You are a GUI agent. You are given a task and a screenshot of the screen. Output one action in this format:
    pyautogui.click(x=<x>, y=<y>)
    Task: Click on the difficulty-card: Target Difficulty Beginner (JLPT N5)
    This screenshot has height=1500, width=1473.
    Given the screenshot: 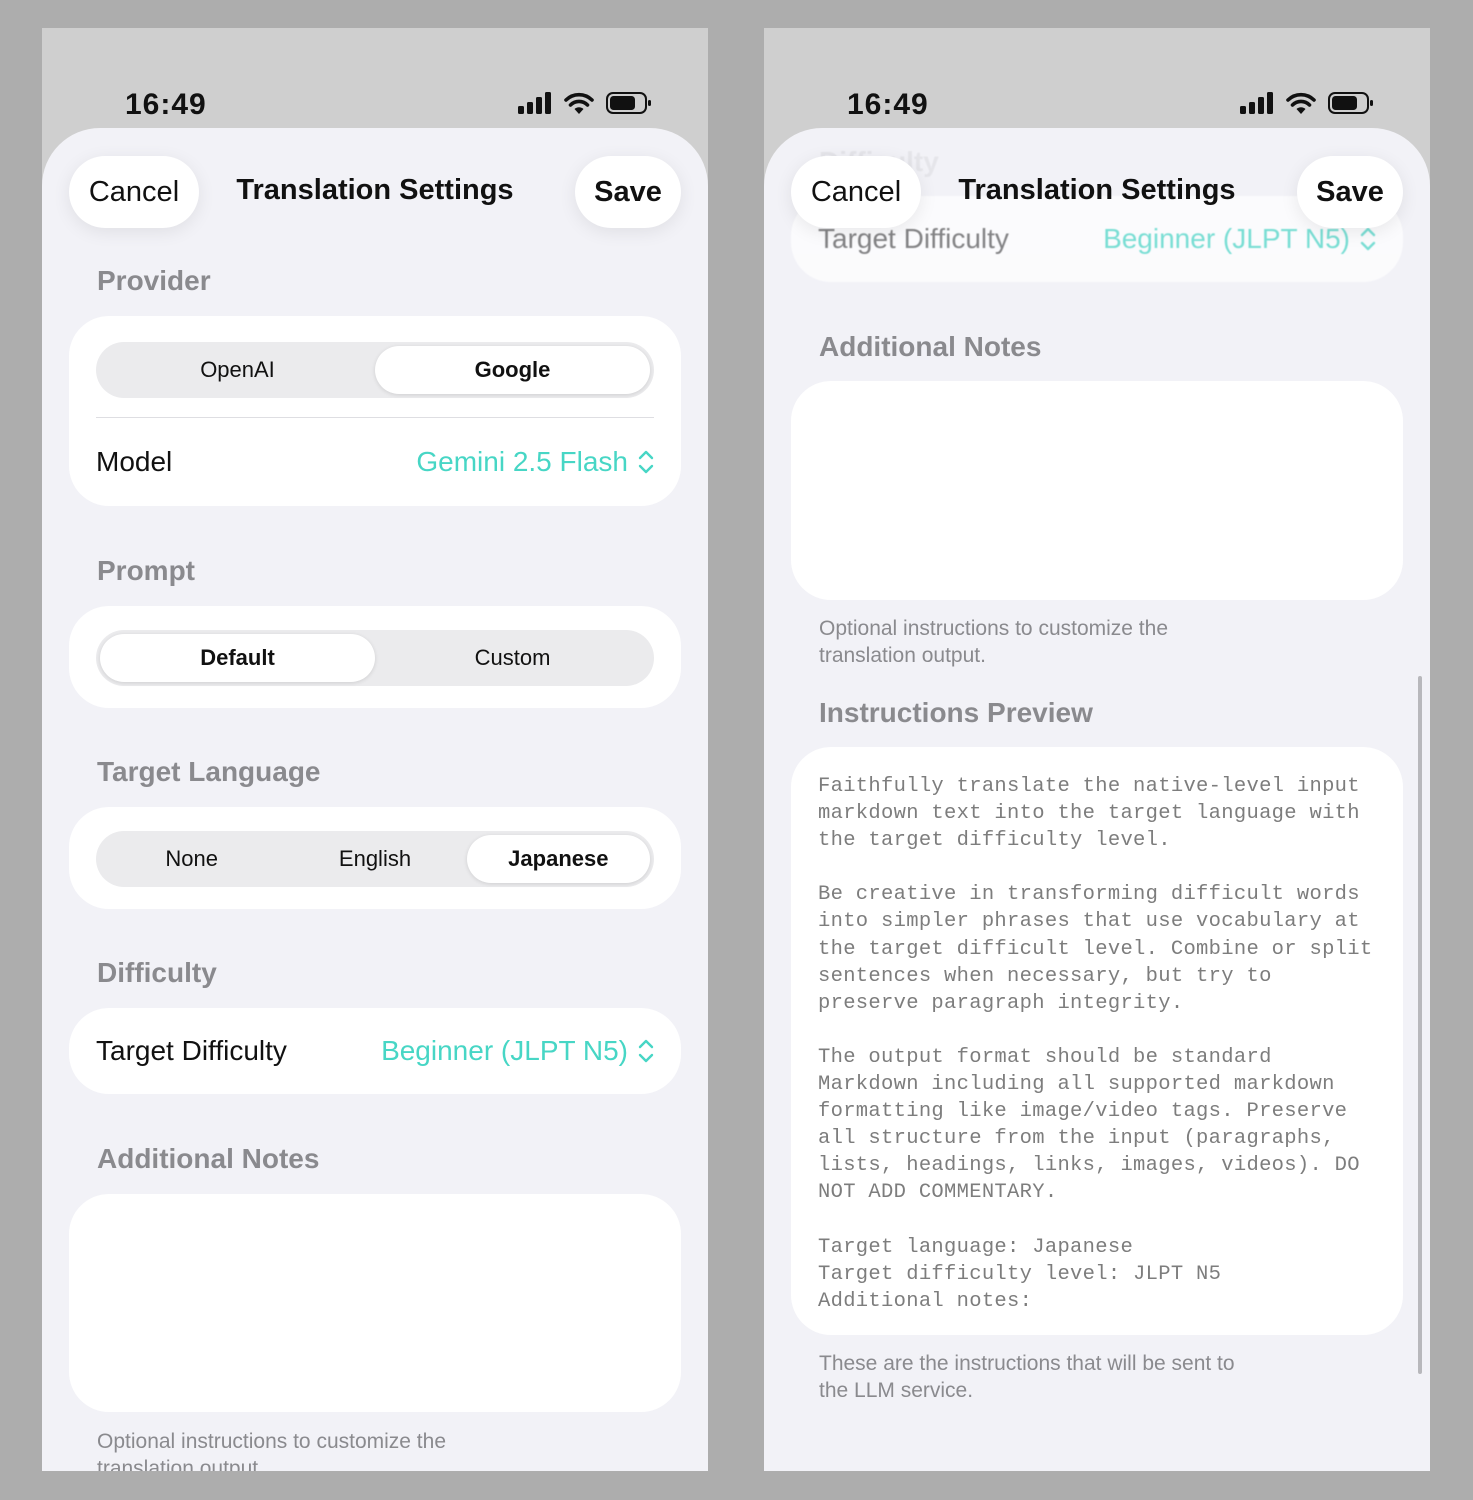 What is the action you would take?
    pyautogui.click(x=375, y=1051)
    